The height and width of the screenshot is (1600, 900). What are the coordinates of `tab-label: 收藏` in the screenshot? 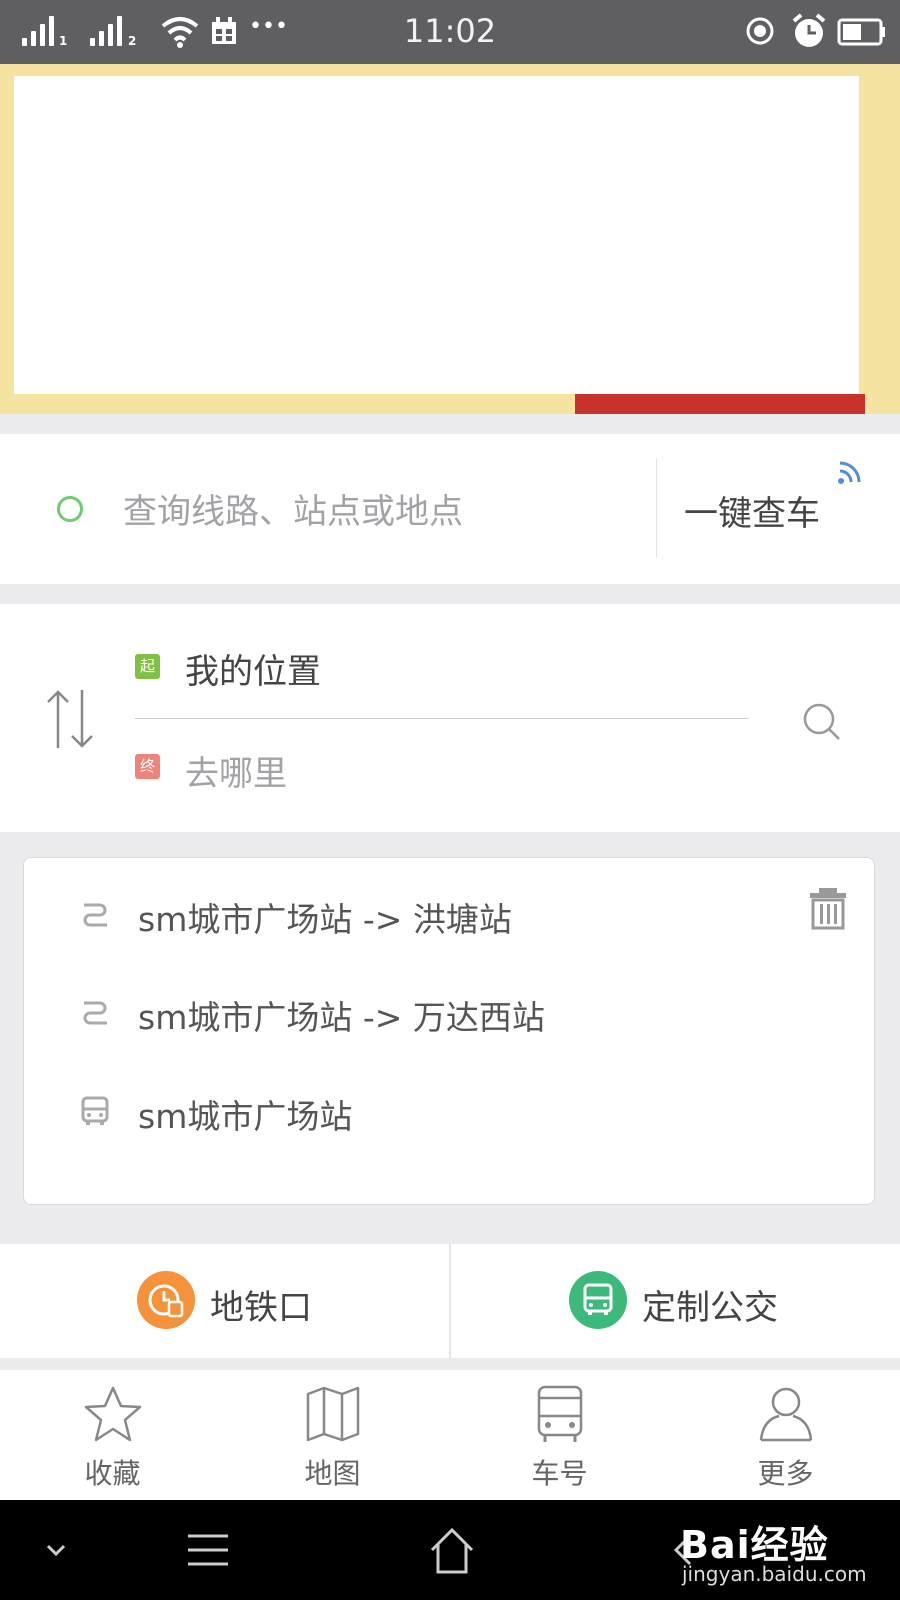 It's located at (112, 1473).